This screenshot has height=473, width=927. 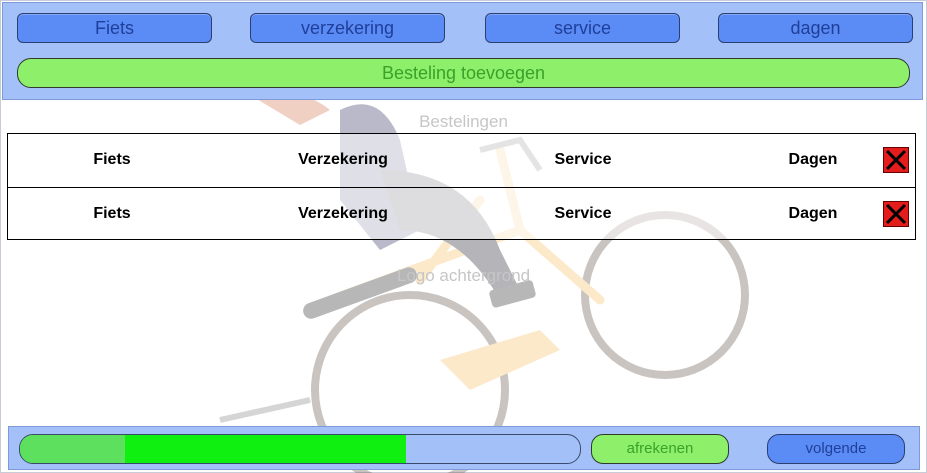 What do you see at coordinates (300, 449) in the screenshot?
I see `progress-bar` at bounding box center [300, 449].